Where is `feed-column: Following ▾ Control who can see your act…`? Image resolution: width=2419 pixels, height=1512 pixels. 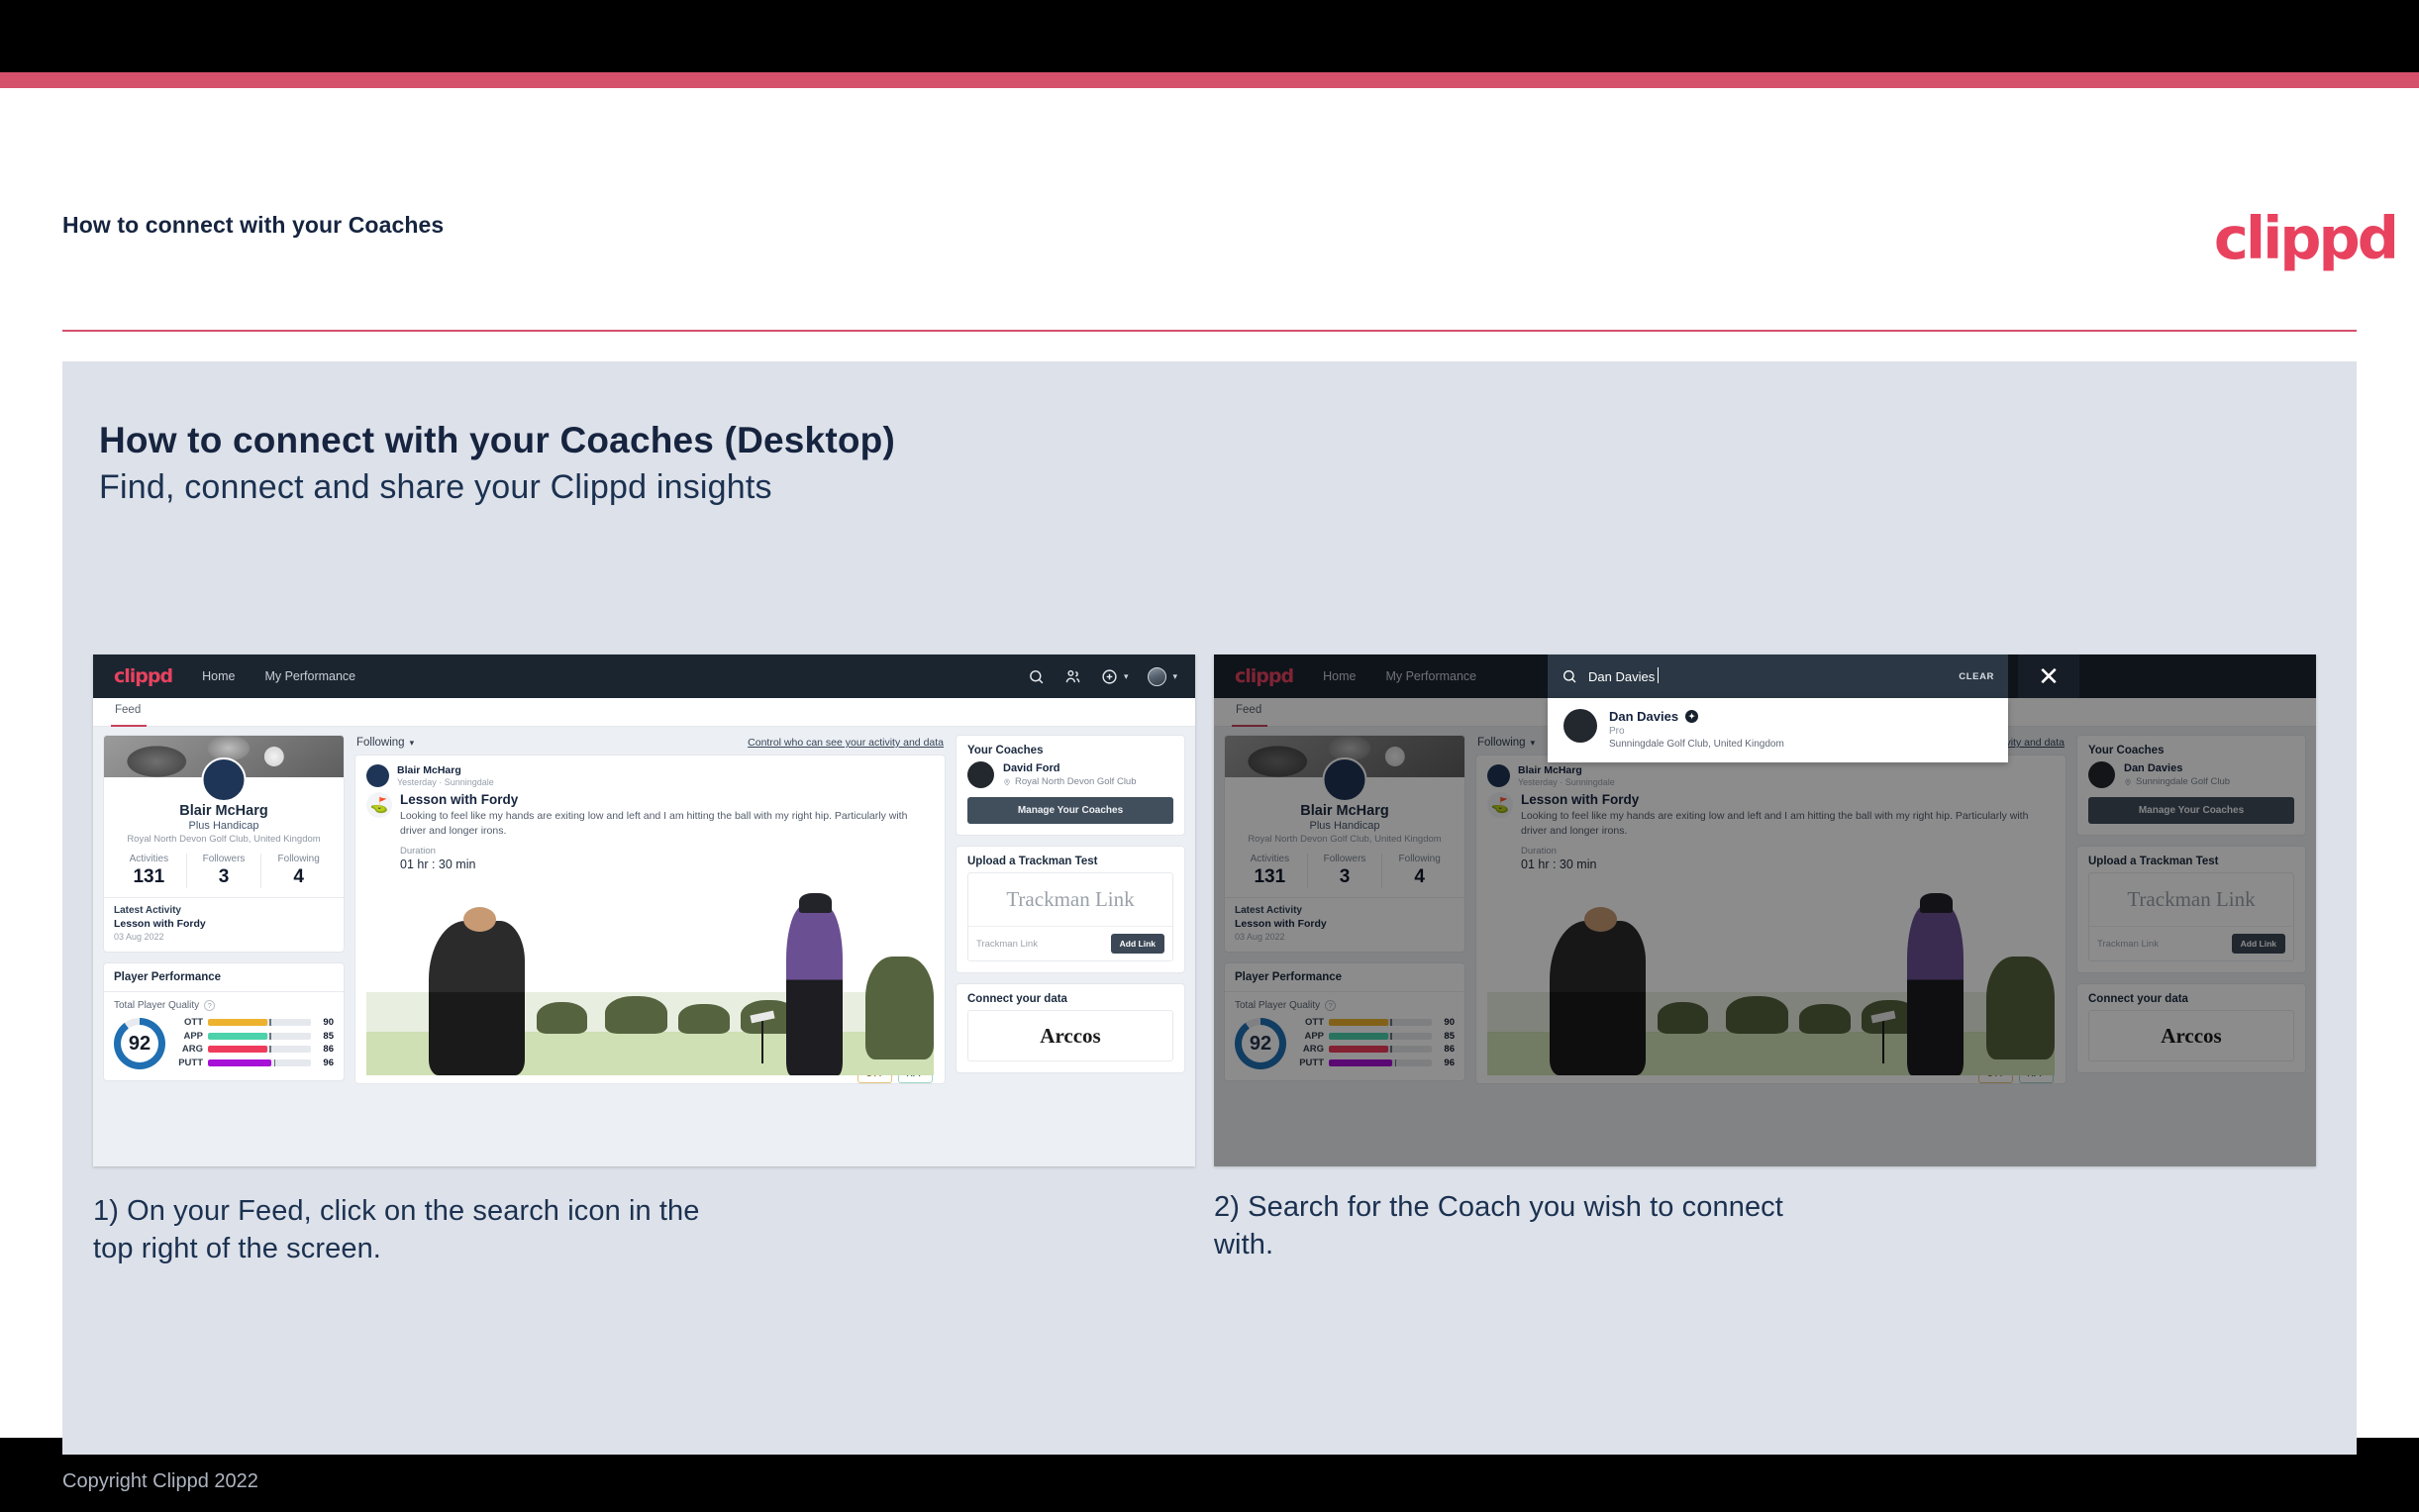
feed-column: Following ▾ Control who can see your act… is located at coordinates (650, 950).